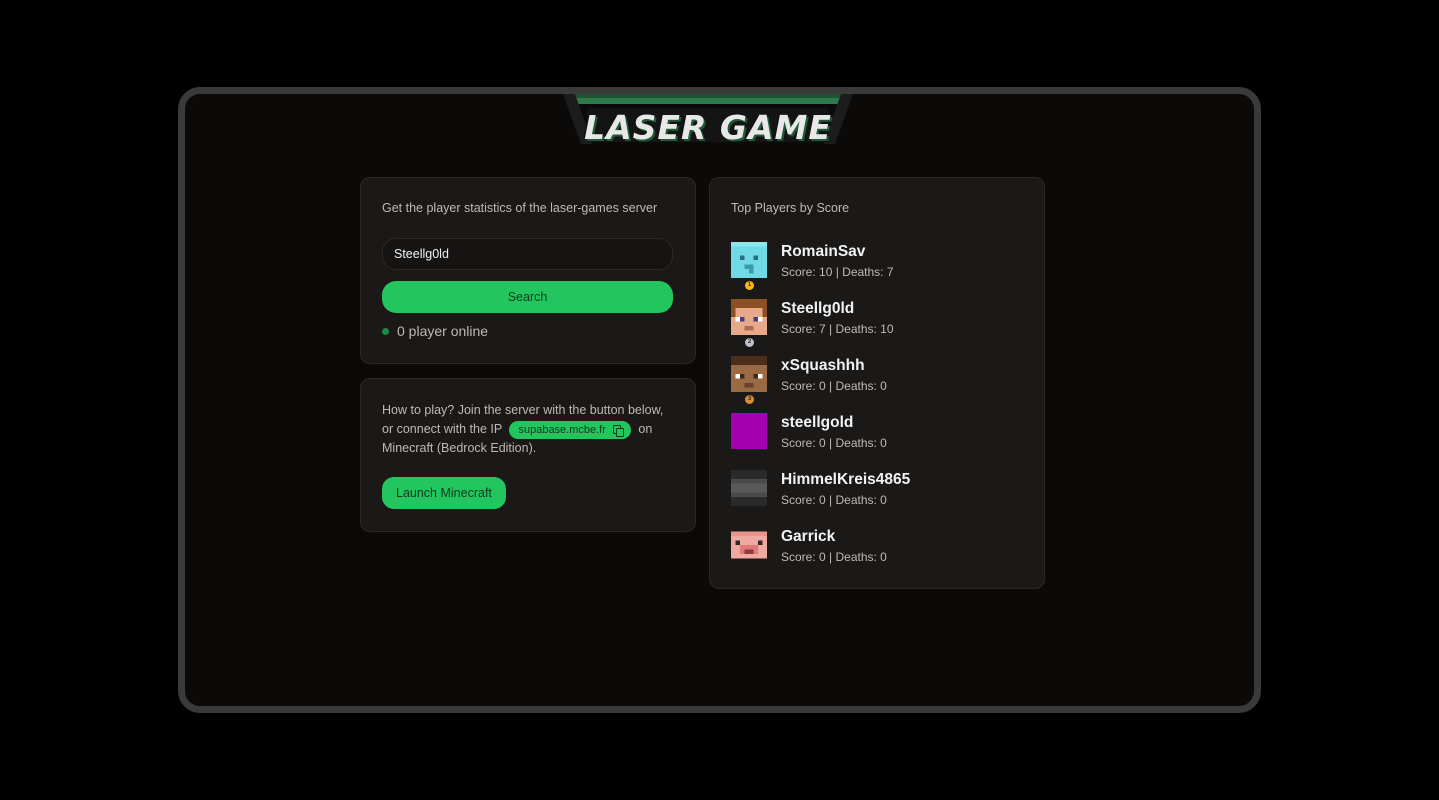 This screenshot has height=800, width=1439. I want to click on steve-face-icon, so click(749, 317).